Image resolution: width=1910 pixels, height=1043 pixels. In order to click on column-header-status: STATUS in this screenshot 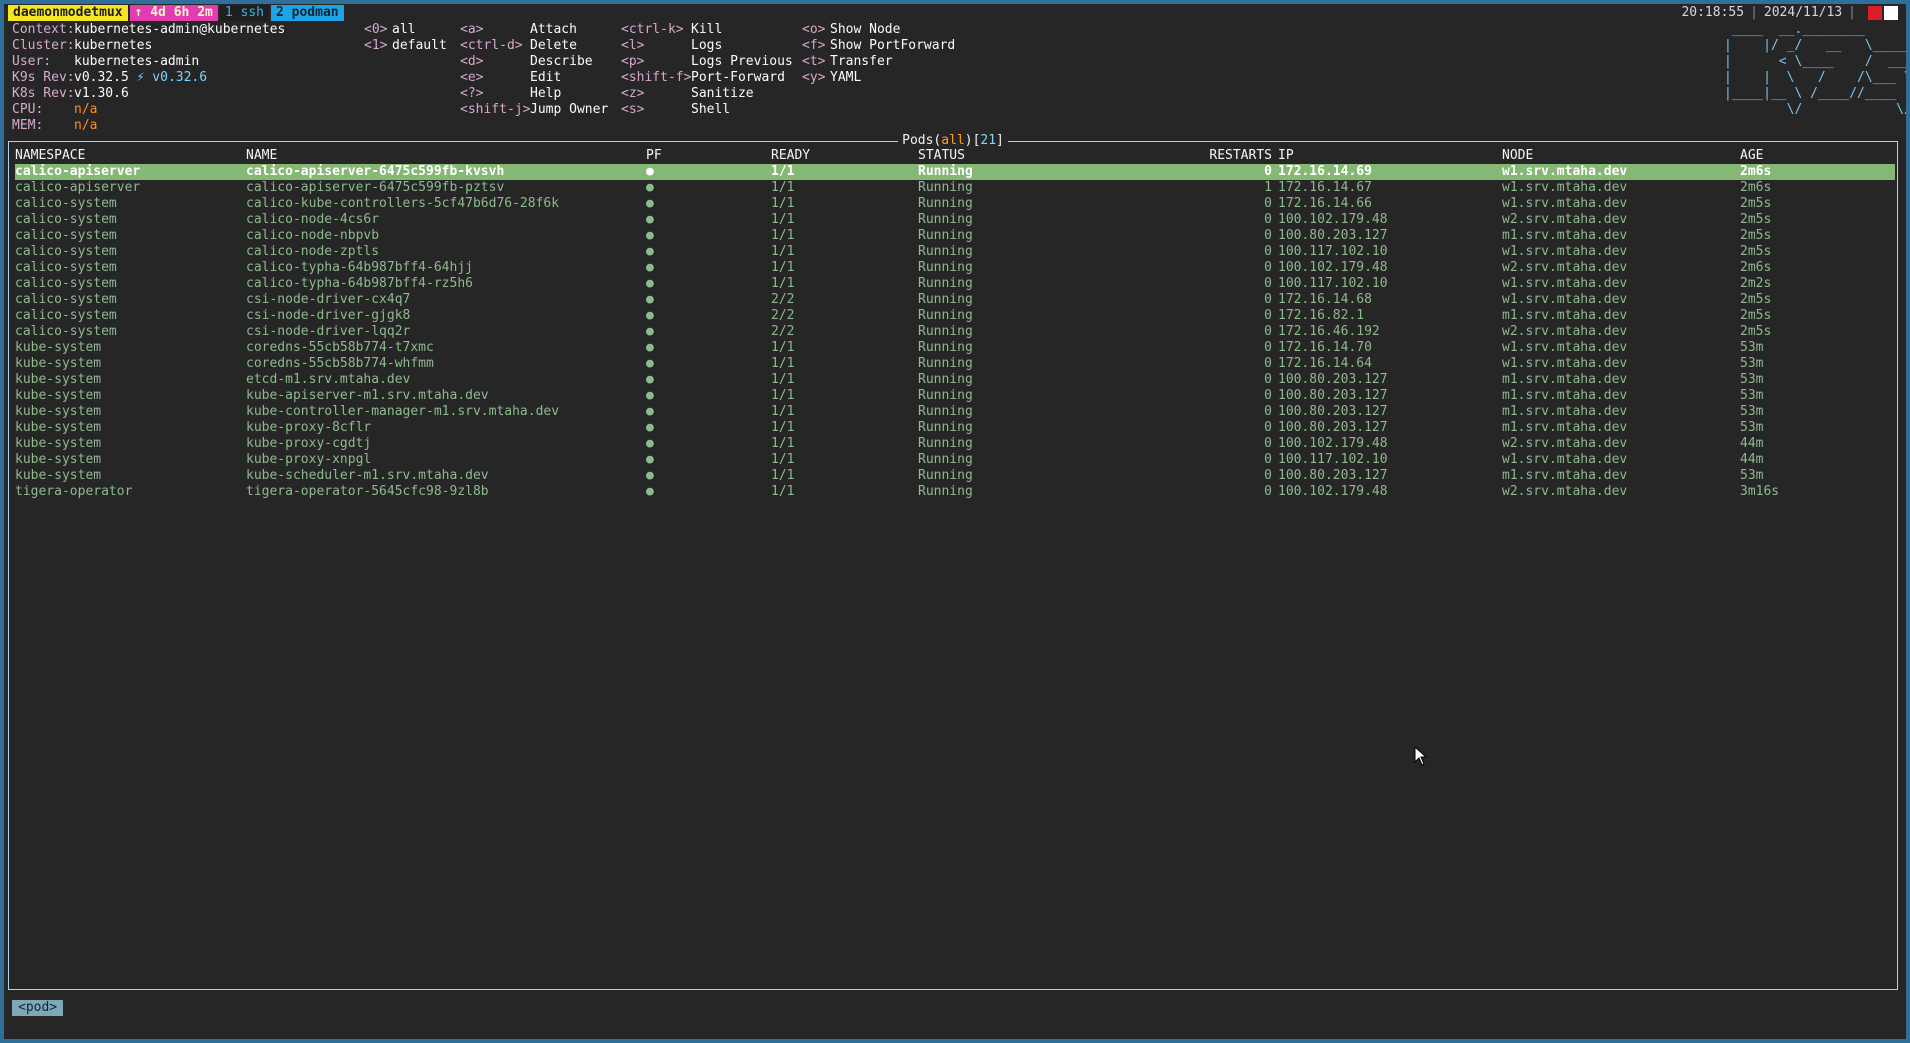, I will do `click(1058, 156)`.